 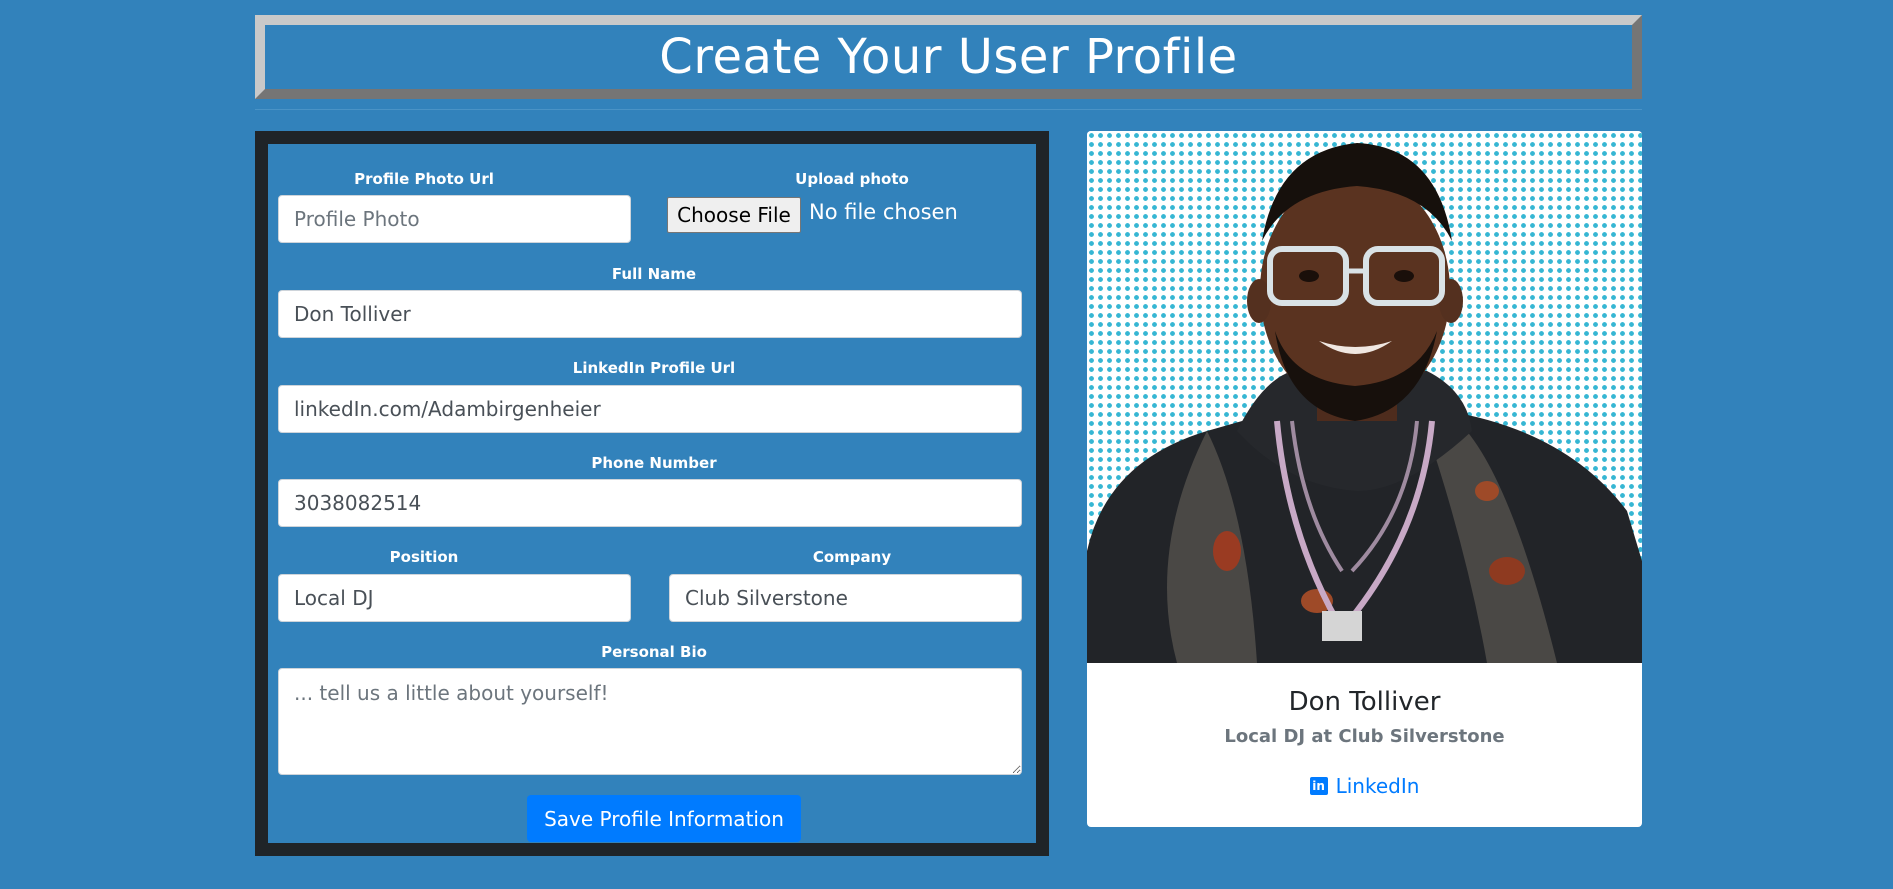 I want to click on card-position-company: Local DJ at Club Silverstone, so click(x=1364, y=736).